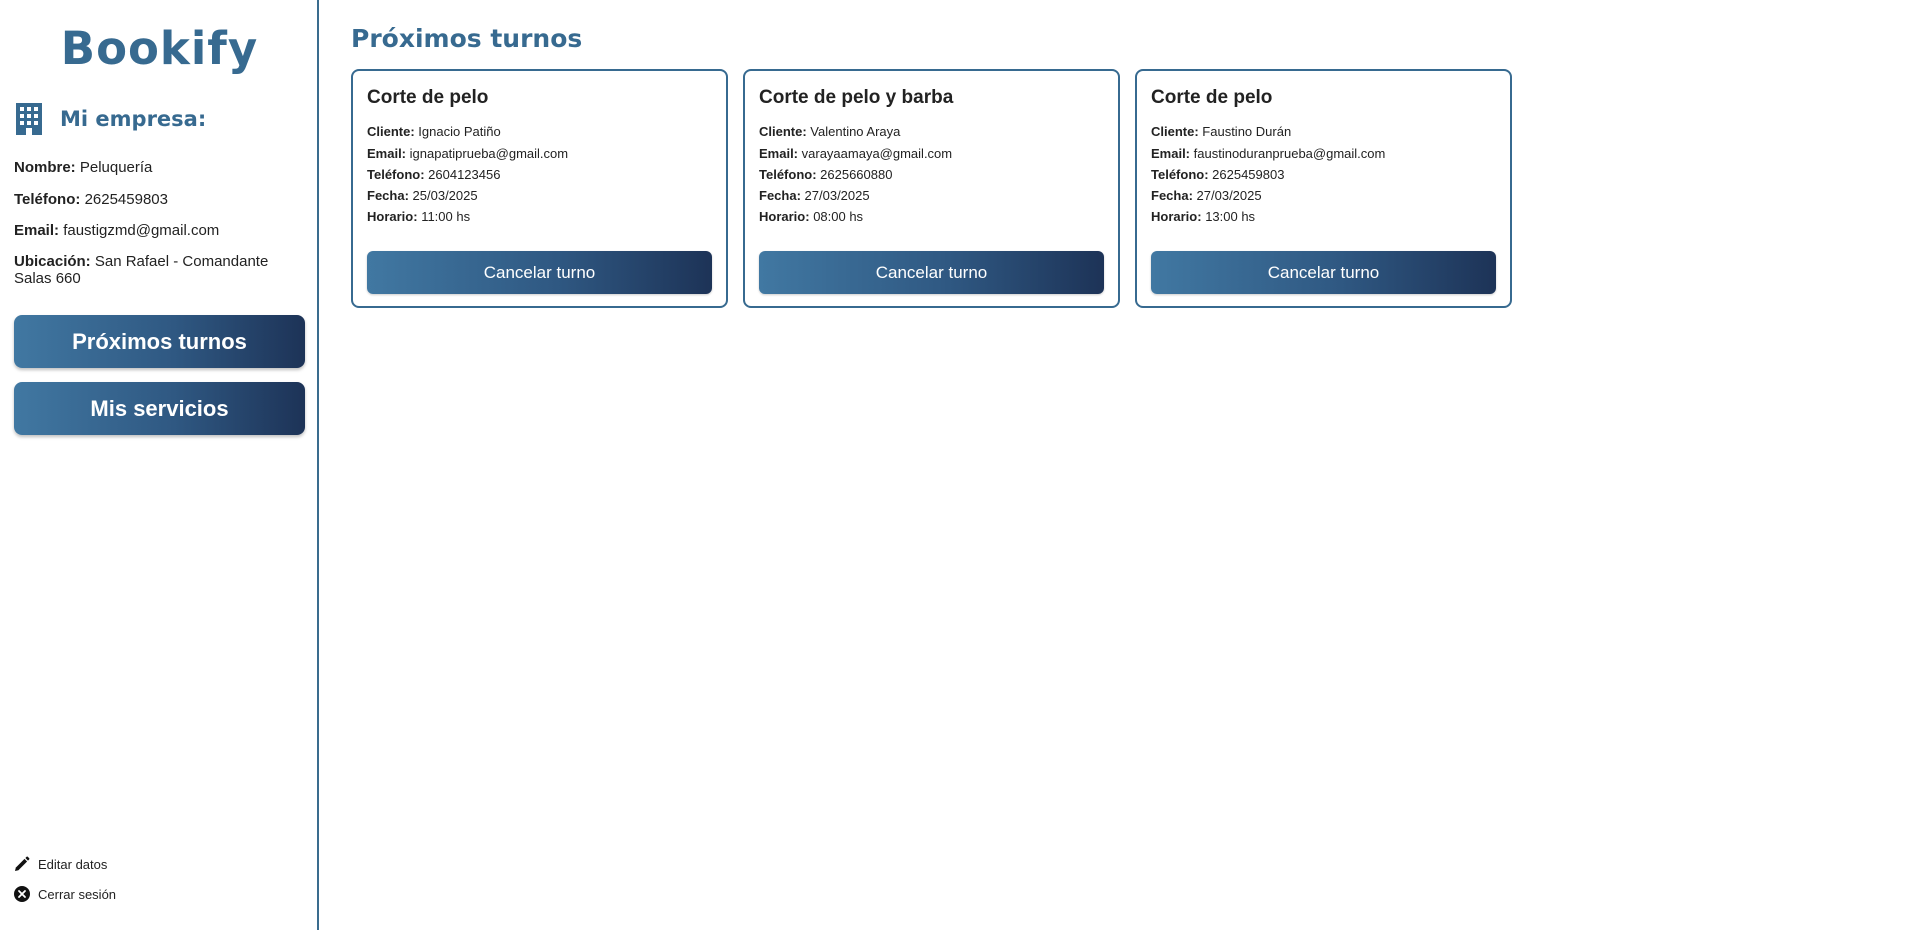  I want to click on page-title: Próximos turnos, so click(467, 38).